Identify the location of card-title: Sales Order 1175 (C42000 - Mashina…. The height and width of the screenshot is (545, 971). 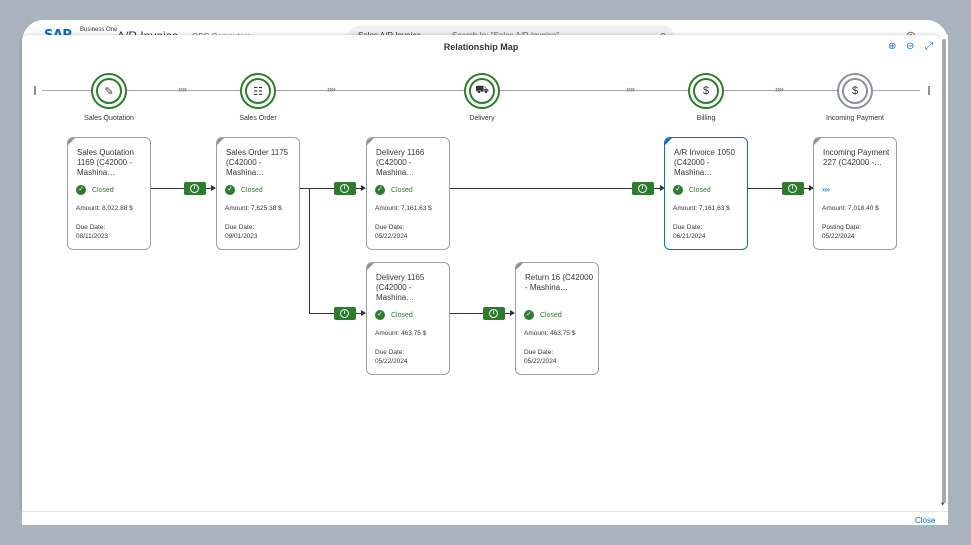
(257, 162).